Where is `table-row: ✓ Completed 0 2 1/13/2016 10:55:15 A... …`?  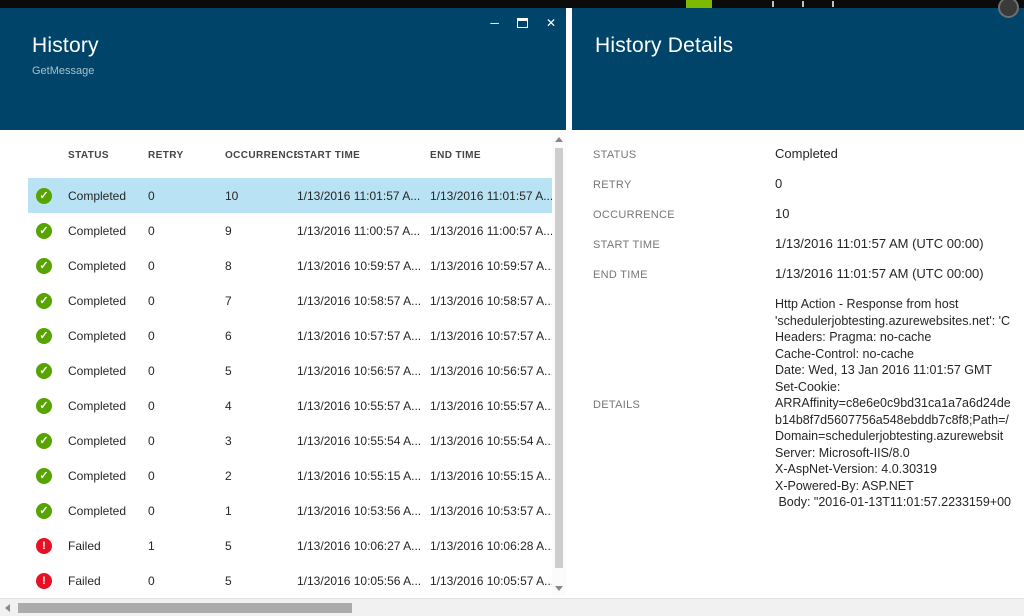 table-row: ✓ Completed 0 2 1/13/2016 10:55:15 A... … is located at coordinates (297, 475).